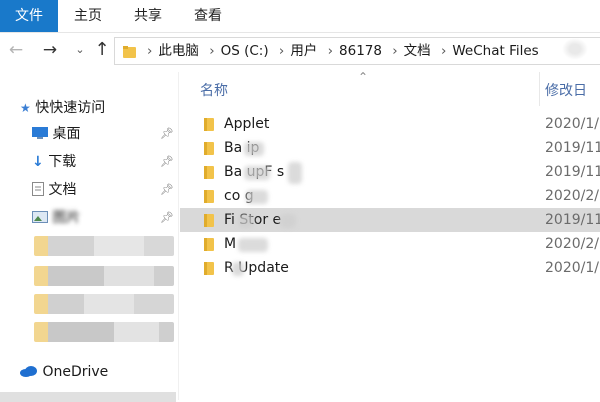  What do you see at coordinates (25, 108) in the screenshot?
I see `star-icon: ★` at bounding box center [25, 108].